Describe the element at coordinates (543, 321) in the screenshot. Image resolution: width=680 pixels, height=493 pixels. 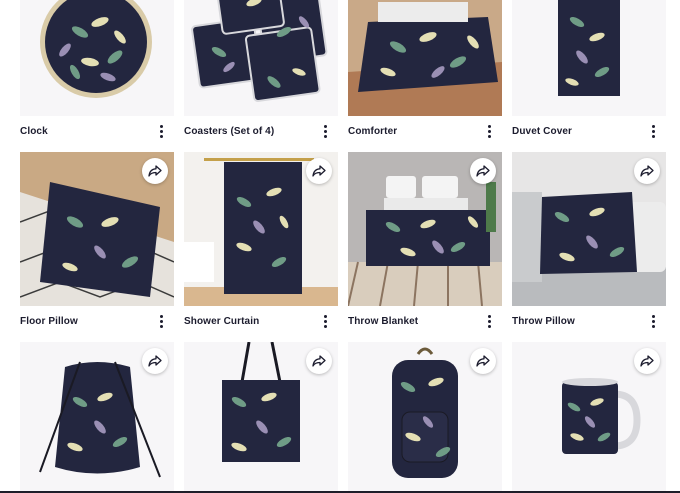
I see `product-title: Throw Pillow` at that location.